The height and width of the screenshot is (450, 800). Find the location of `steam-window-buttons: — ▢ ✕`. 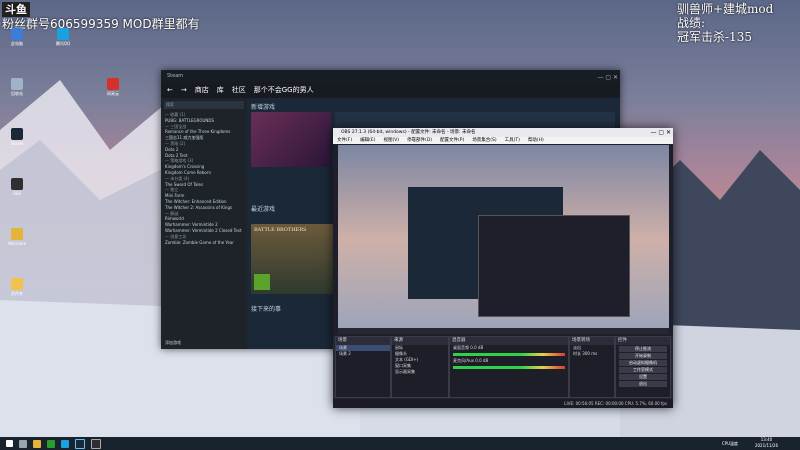

steam-window-buttons: — ▢ ✕ is located at coordinates (607, 78).